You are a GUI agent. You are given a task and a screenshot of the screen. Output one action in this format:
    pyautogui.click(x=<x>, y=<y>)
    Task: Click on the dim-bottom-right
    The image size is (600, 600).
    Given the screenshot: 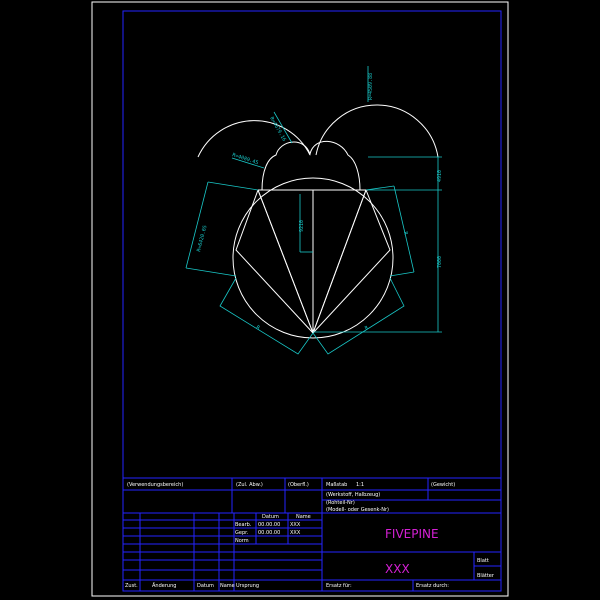 What is the action you would take?
    pyautogui.click(x=358, y=316)
    